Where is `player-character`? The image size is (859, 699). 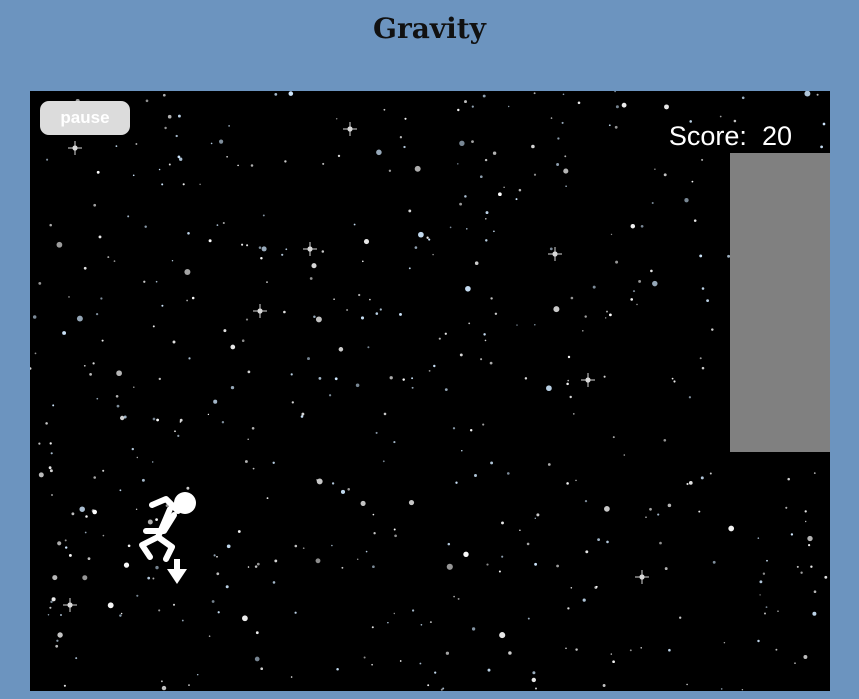
player-character is located at coordinates (167, 538).